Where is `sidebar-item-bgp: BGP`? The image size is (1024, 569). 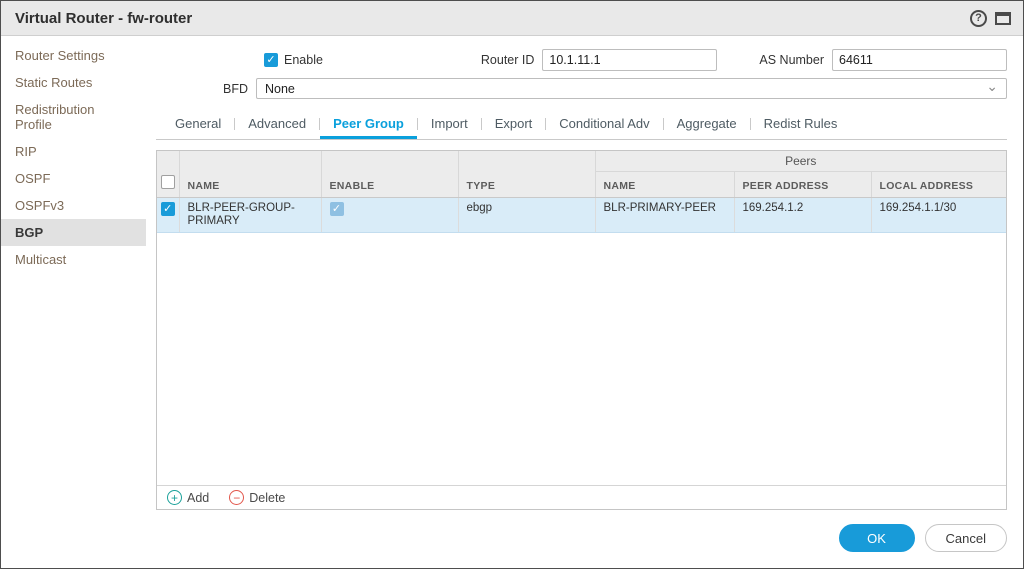 sidebar-item-bgp: BGP is located at coordinates (73, 232).